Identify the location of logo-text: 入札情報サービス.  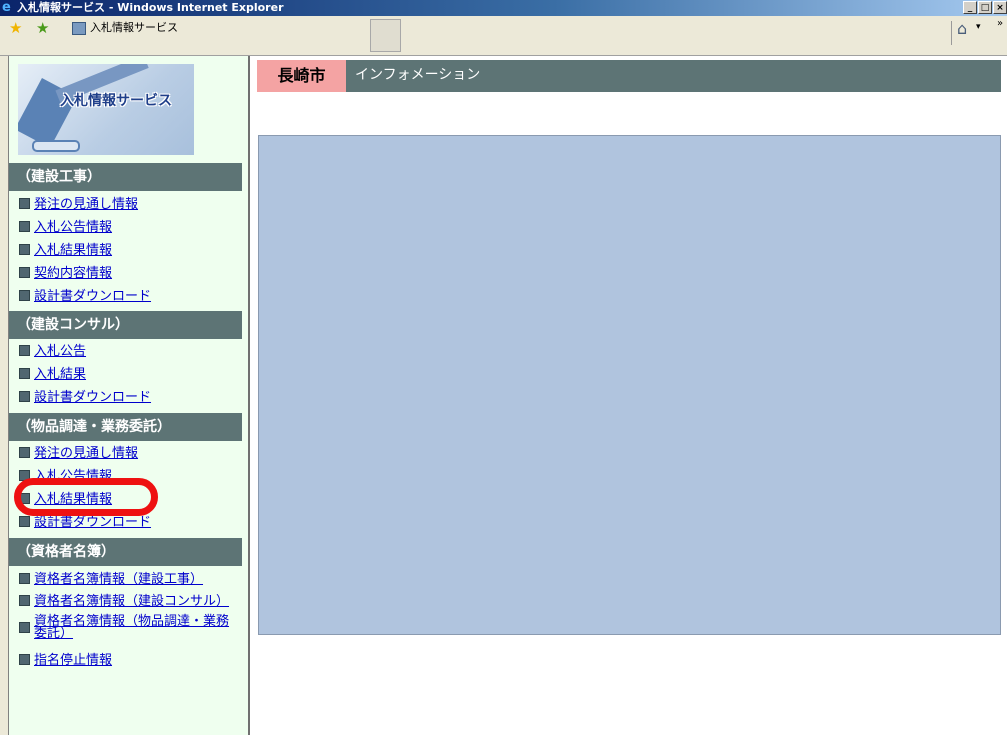
(116, 101).